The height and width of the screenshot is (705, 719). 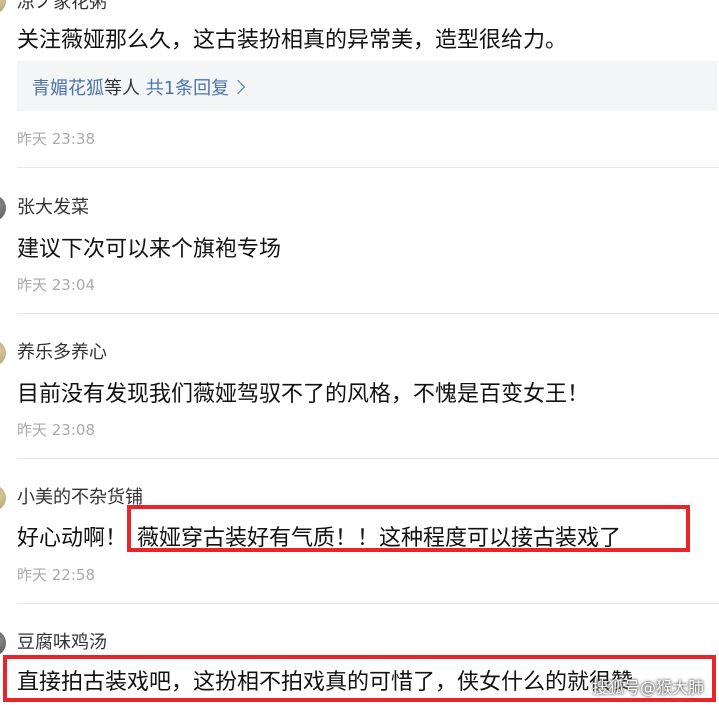 I want to click on comment-username: 张大发菜, so click(x=53, y=206).